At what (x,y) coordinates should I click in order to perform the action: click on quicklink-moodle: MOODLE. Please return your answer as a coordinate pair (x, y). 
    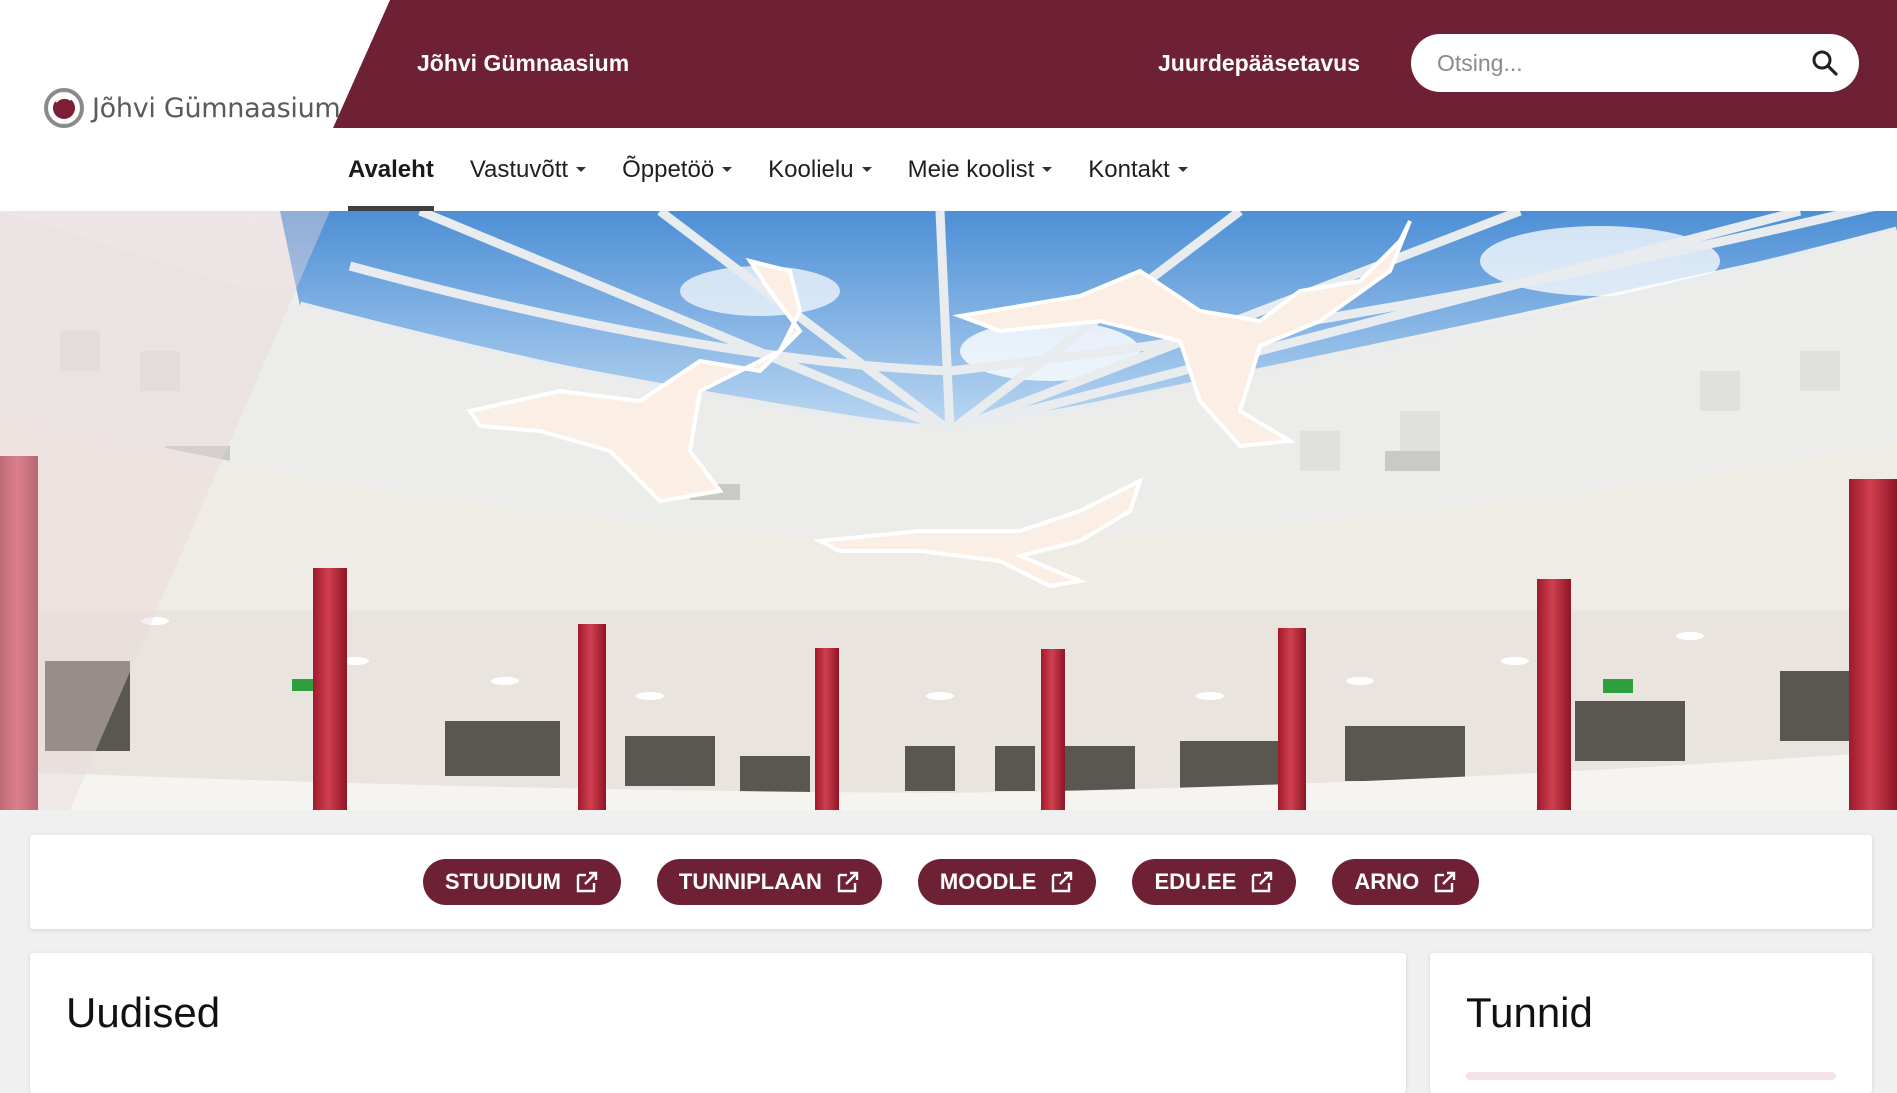
    Looking at the image, I should click on (1007, 882).